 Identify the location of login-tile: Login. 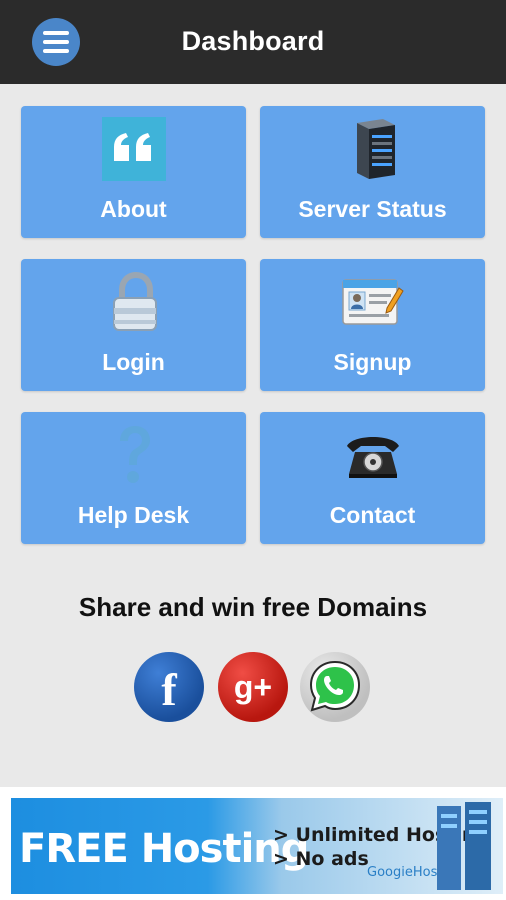
(133, 325).